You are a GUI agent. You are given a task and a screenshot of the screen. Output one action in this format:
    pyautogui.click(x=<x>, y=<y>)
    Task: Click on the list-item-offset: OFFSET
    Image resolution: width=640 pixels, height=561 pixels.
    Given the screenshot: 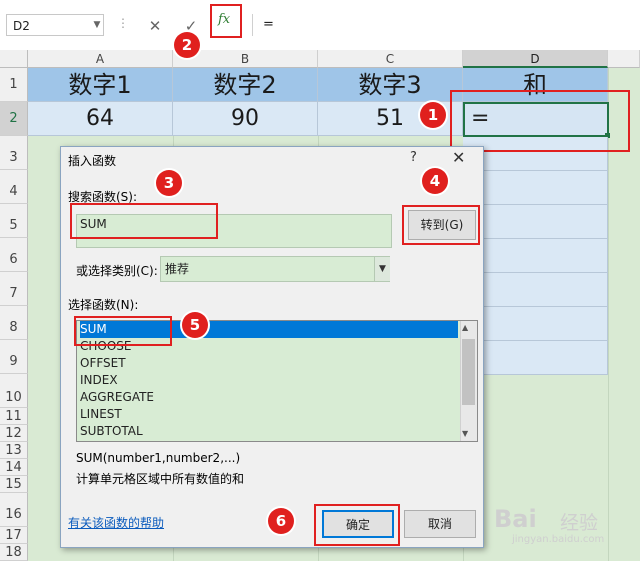 What is the action you would take?
    pyautogui.click(x=269, y=363)
    